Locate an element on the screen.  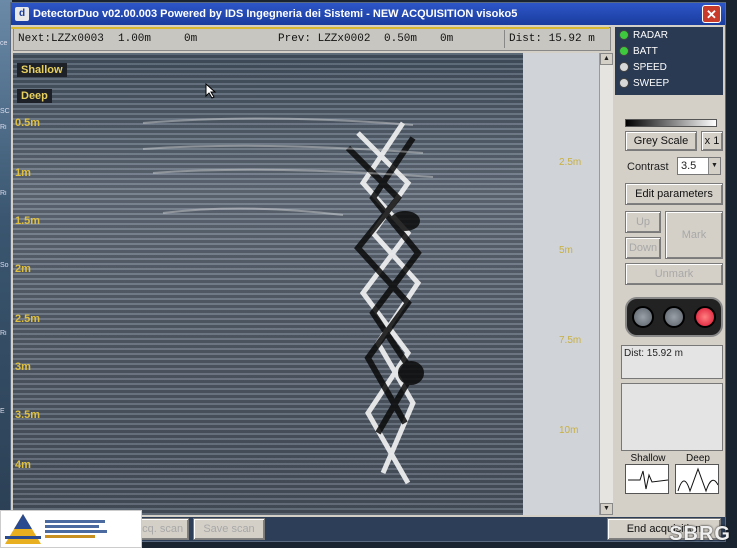
chevron-down-icon: ▼ is located at coordinates (714, 166).